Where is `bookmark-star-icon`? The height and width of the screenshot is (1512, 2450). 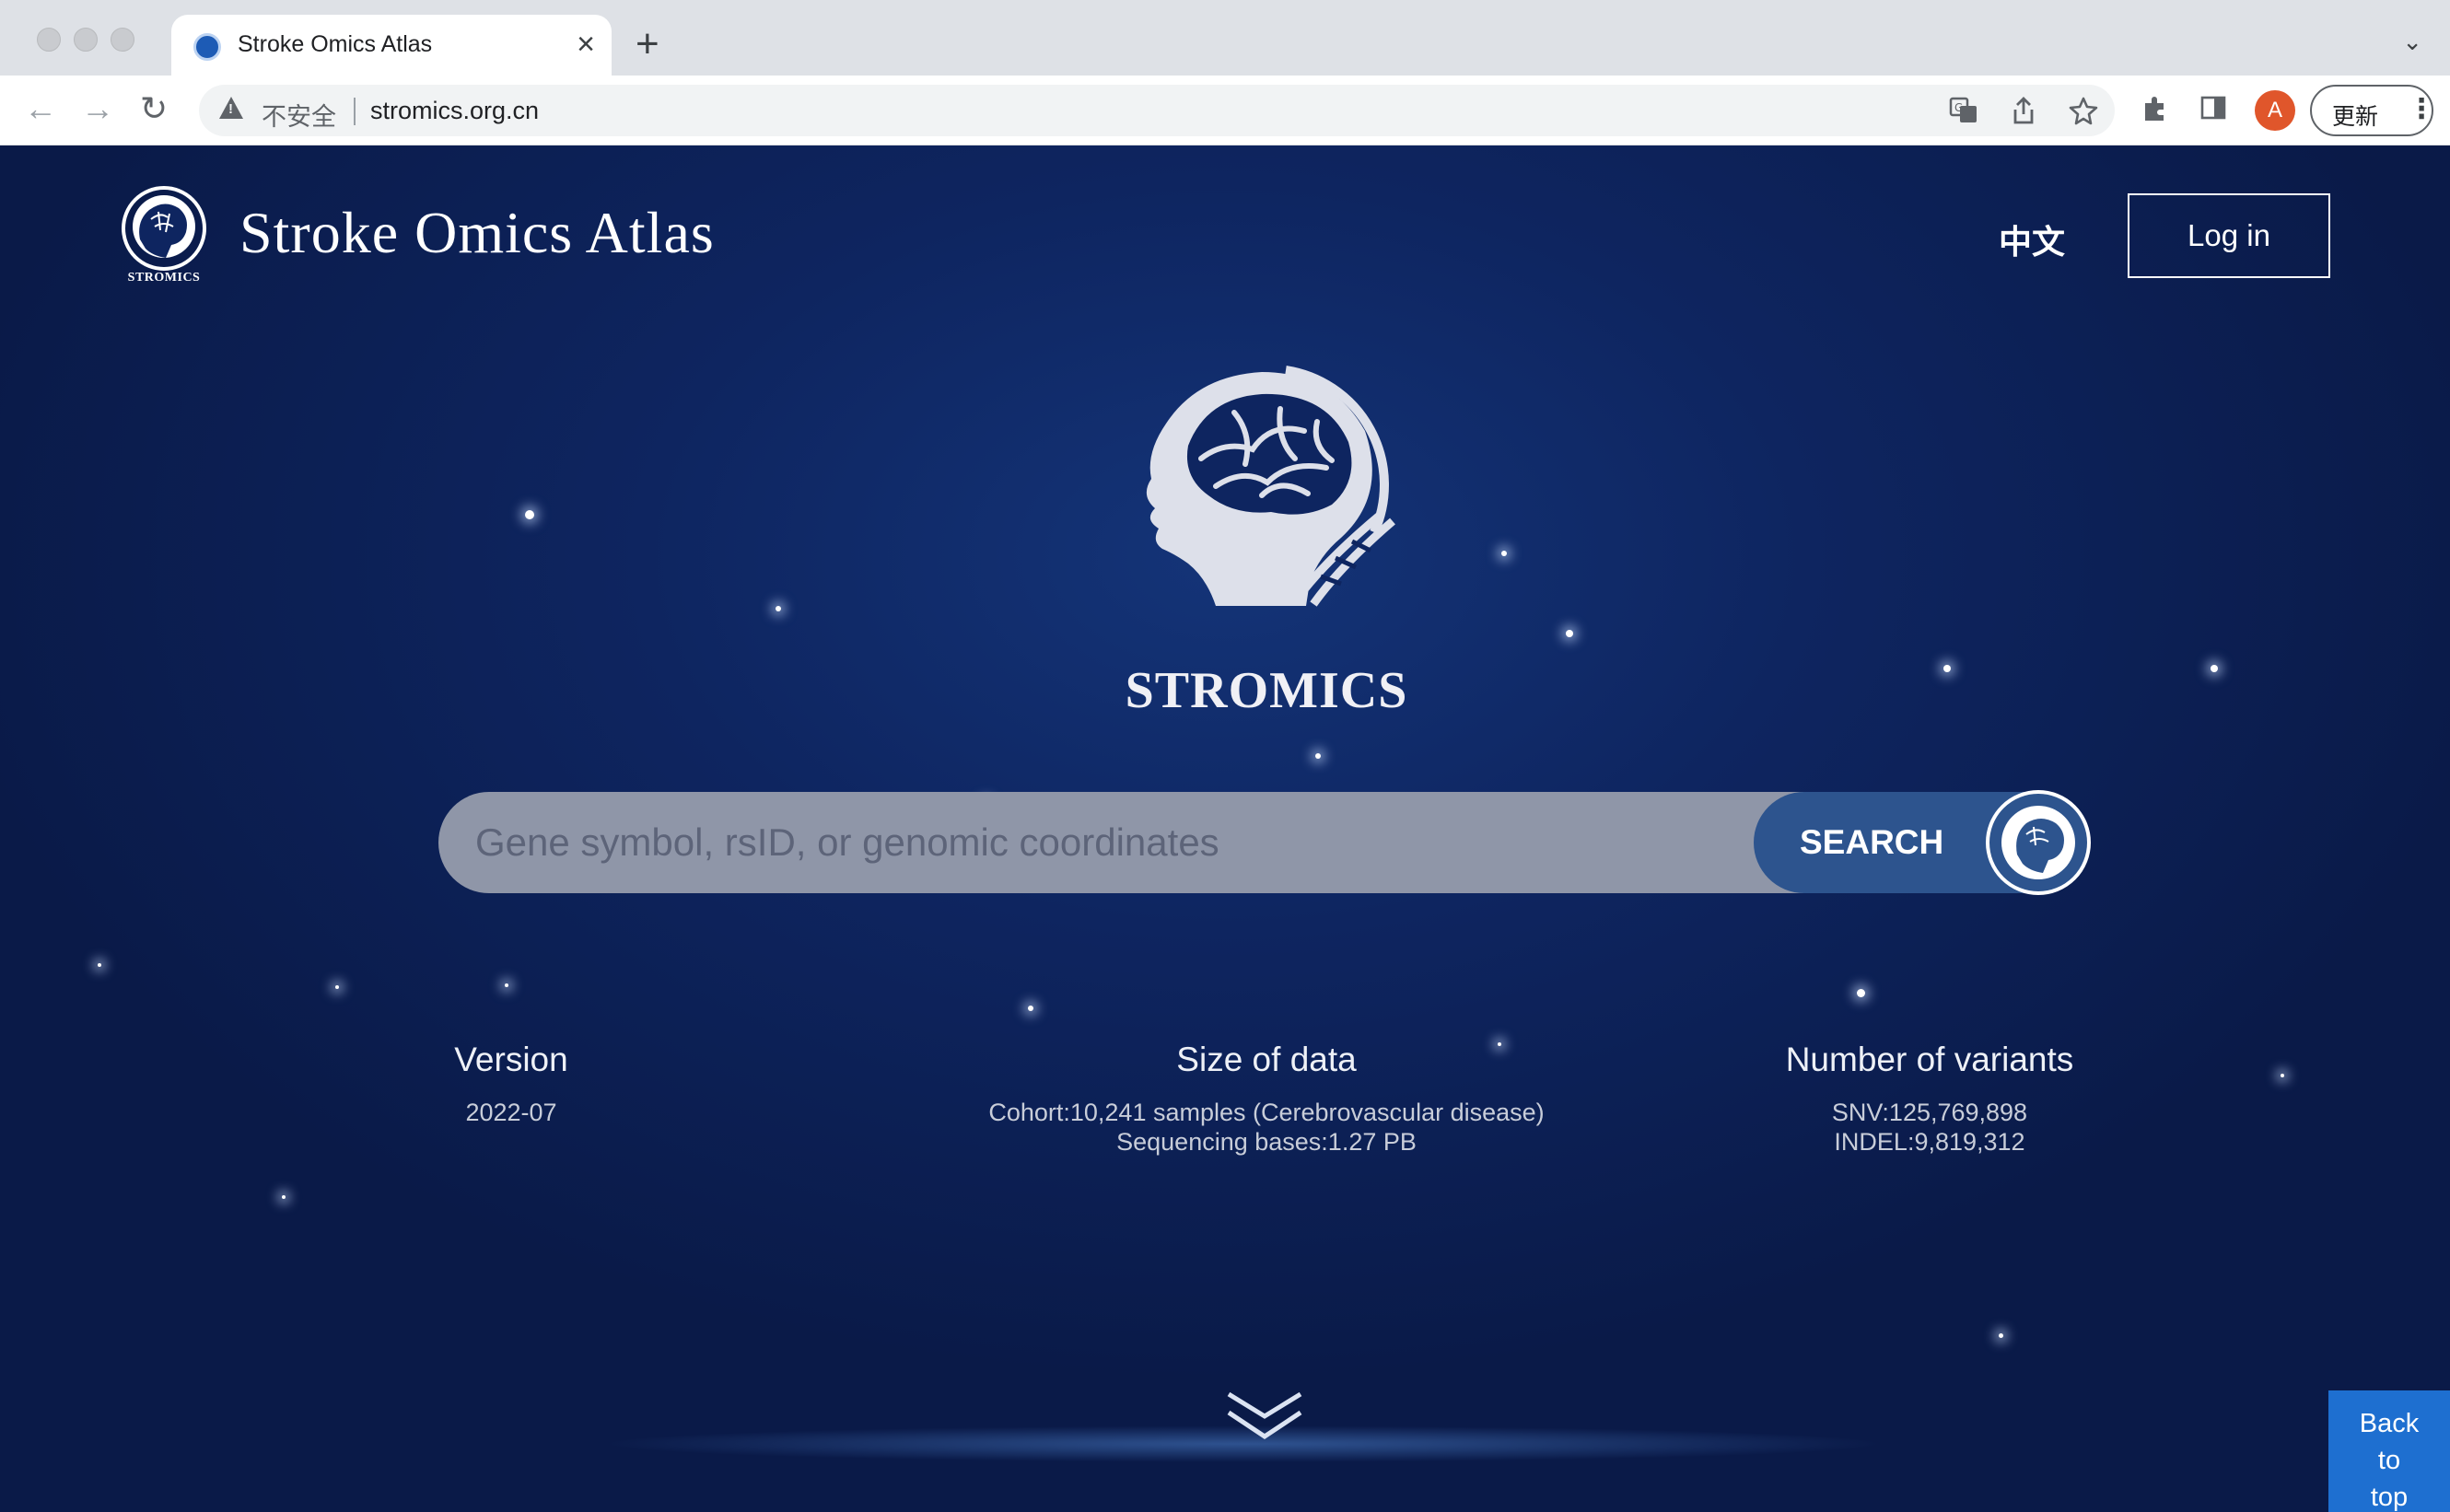
bookmark-star-icon is located at coordinates (2083, 114).